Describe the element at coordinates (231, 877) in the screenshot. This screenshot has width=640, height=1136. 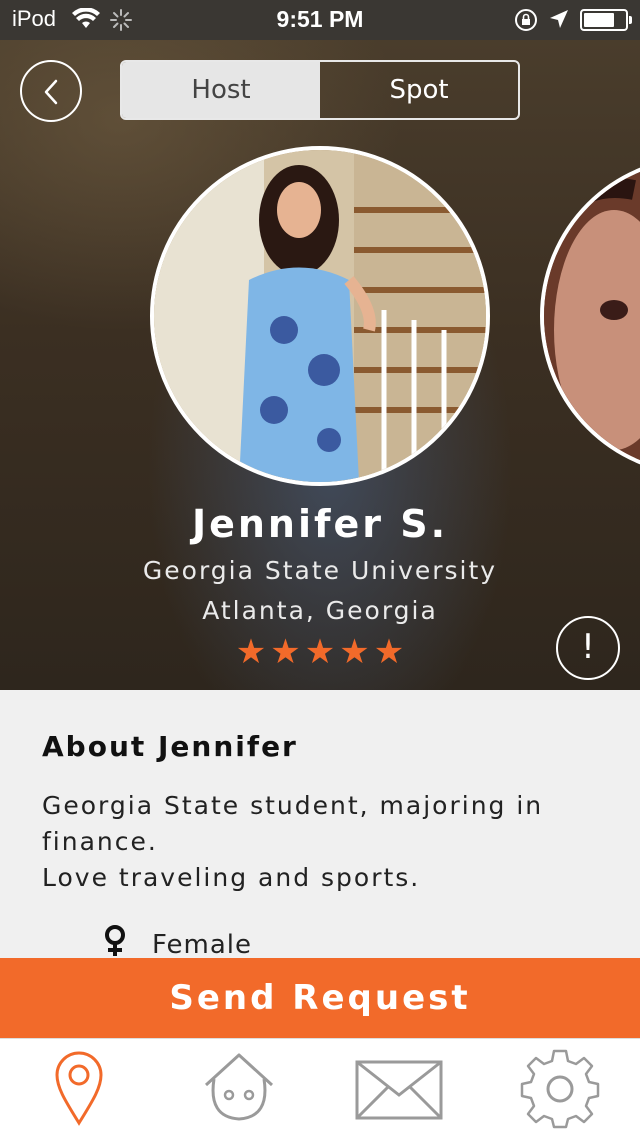
I see `about-body-line: Love traveling and sports.` at that location.